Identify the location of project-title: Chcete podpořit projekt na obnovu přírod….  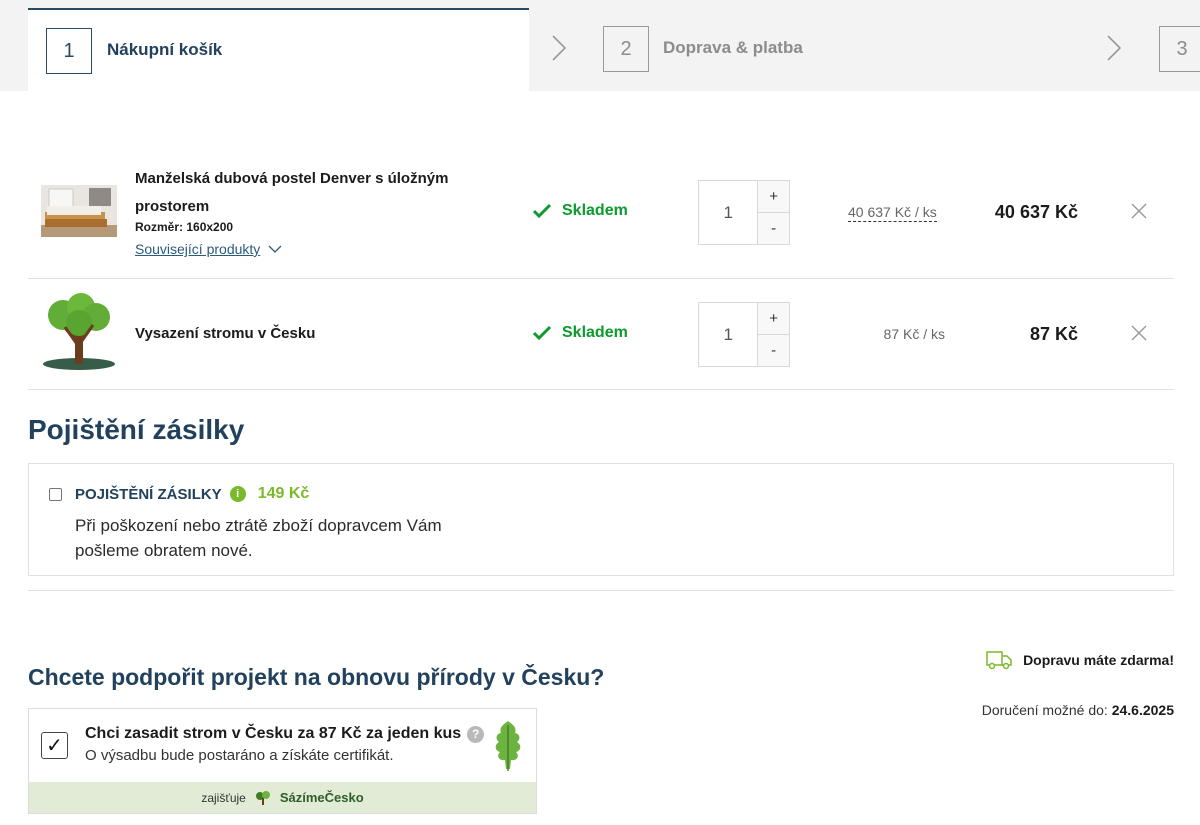
(316, 677).